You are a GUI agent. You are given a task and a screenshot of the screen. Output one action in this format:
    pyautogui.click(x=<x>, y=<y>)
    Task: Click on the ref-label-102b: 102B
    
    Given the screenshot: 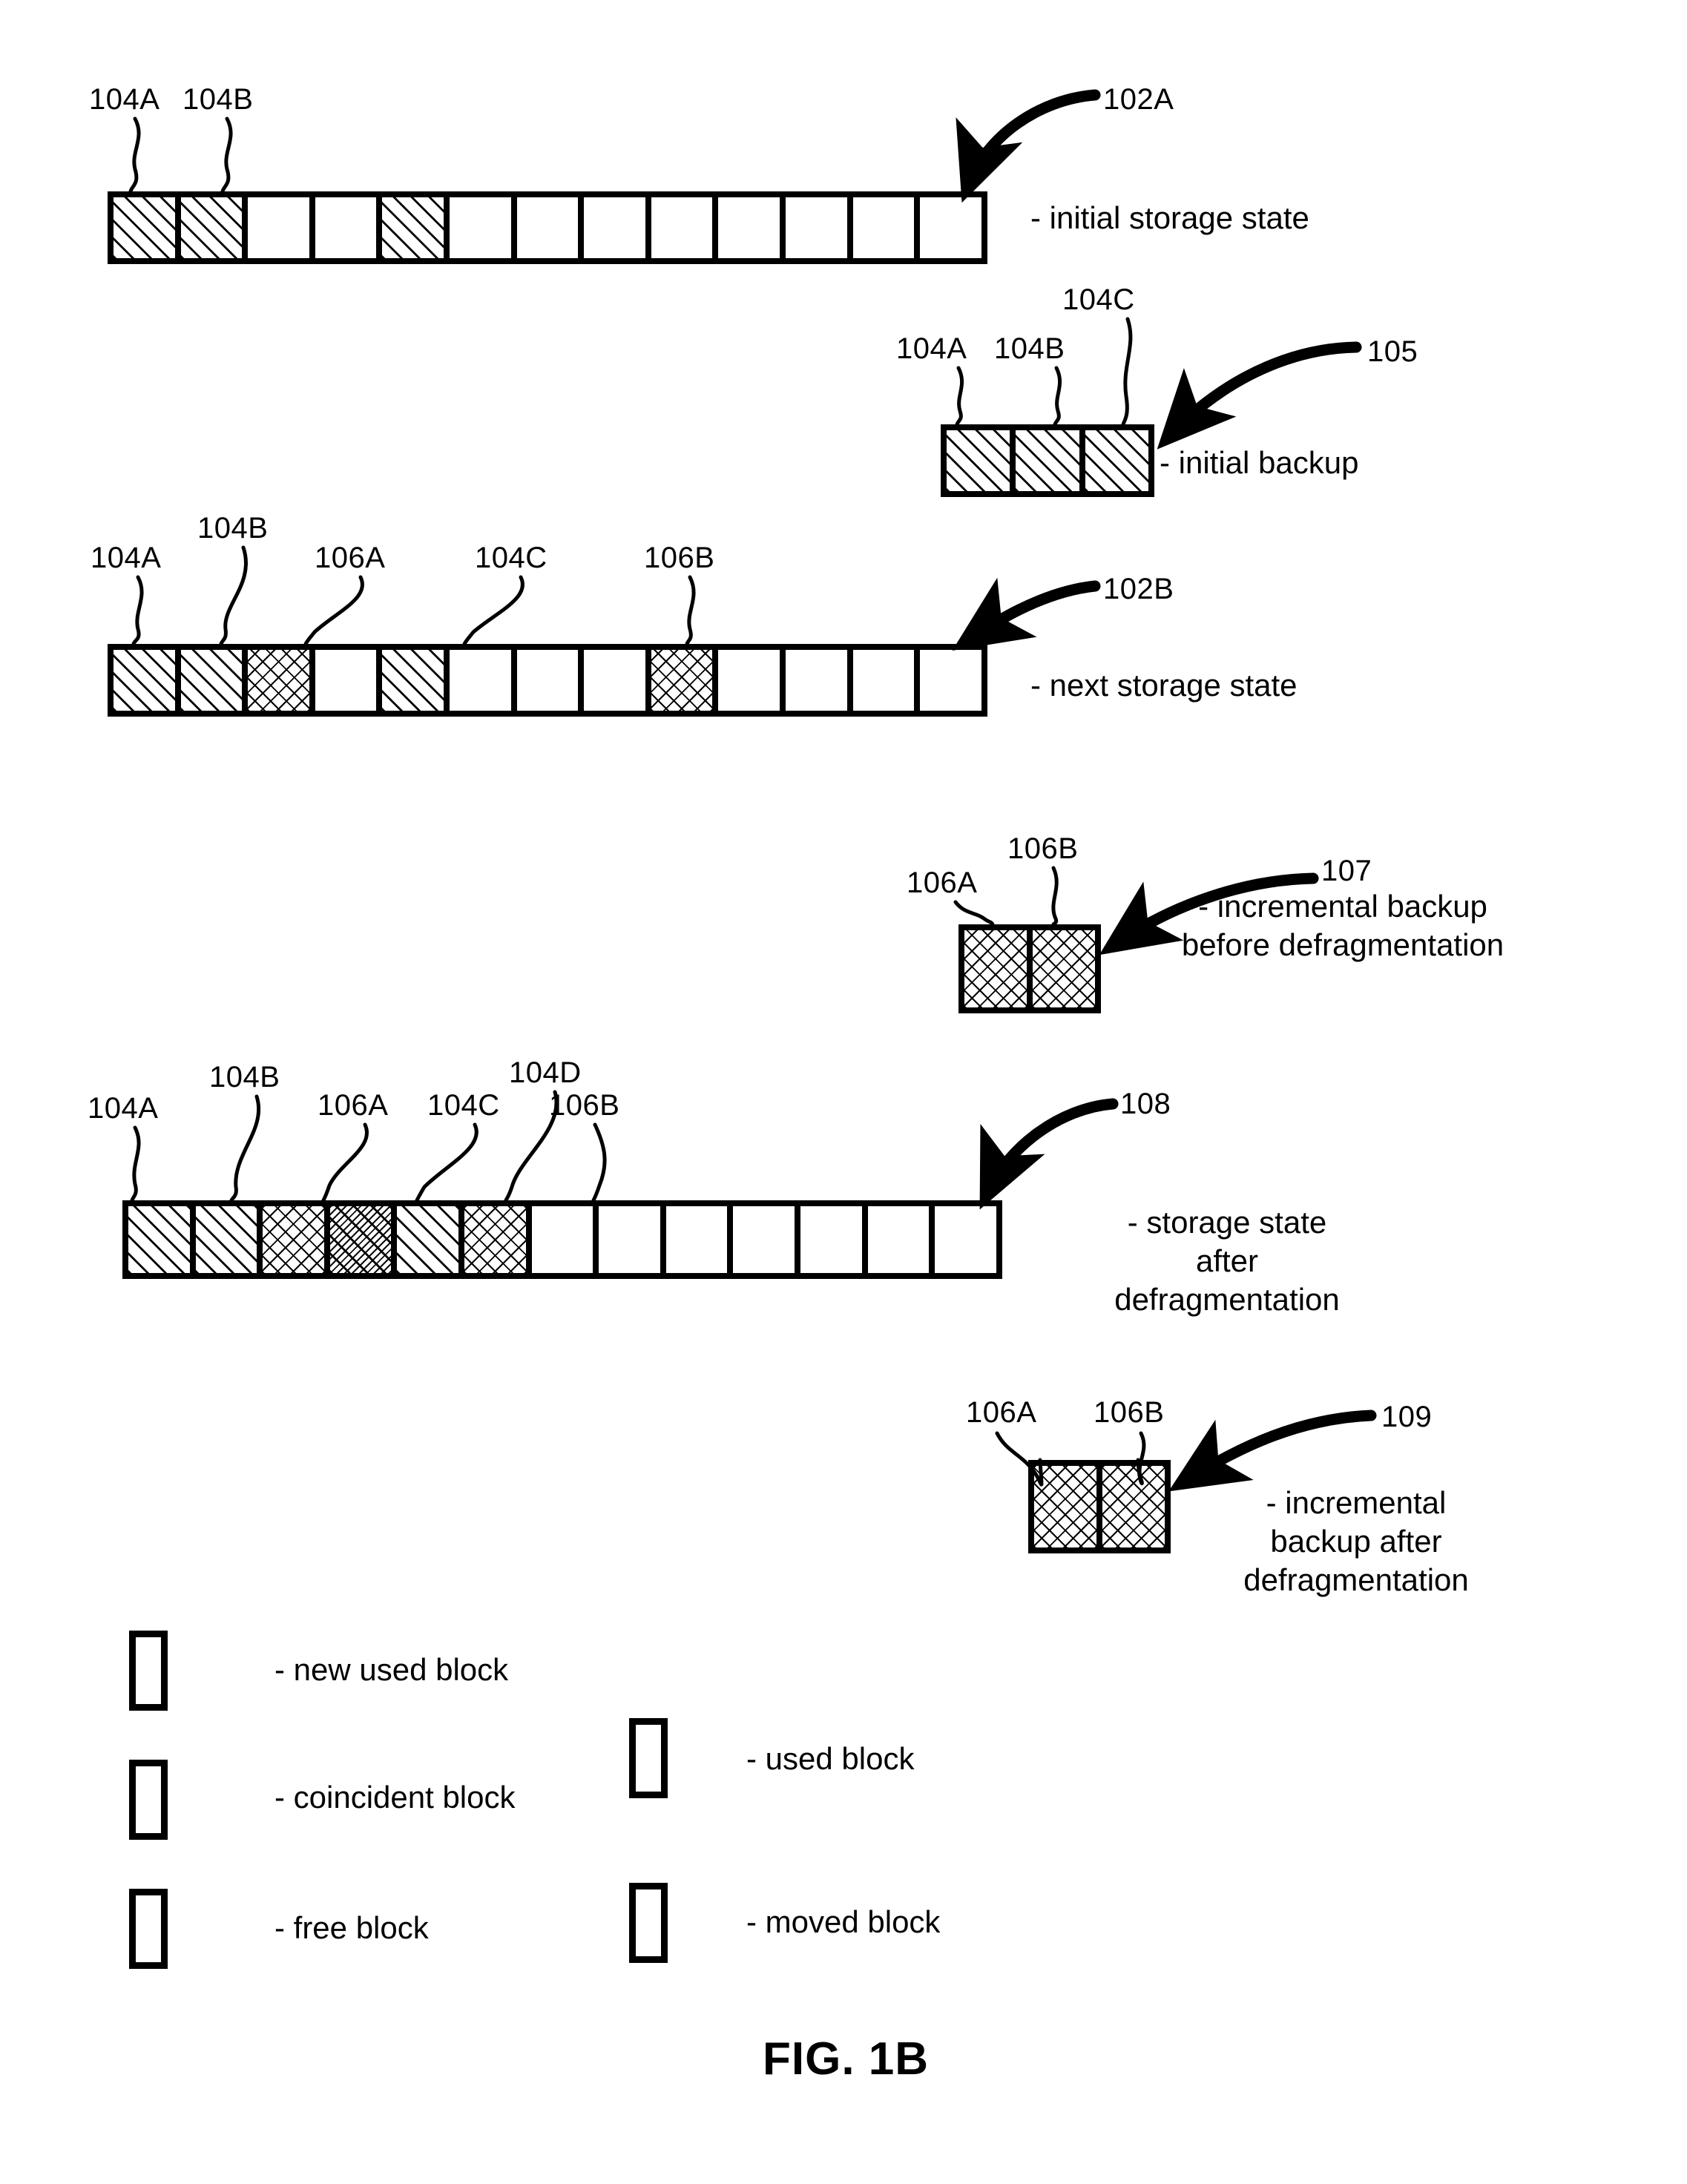 What is the action you would take?
    pyautogui.click(x=1138, y=589)
    